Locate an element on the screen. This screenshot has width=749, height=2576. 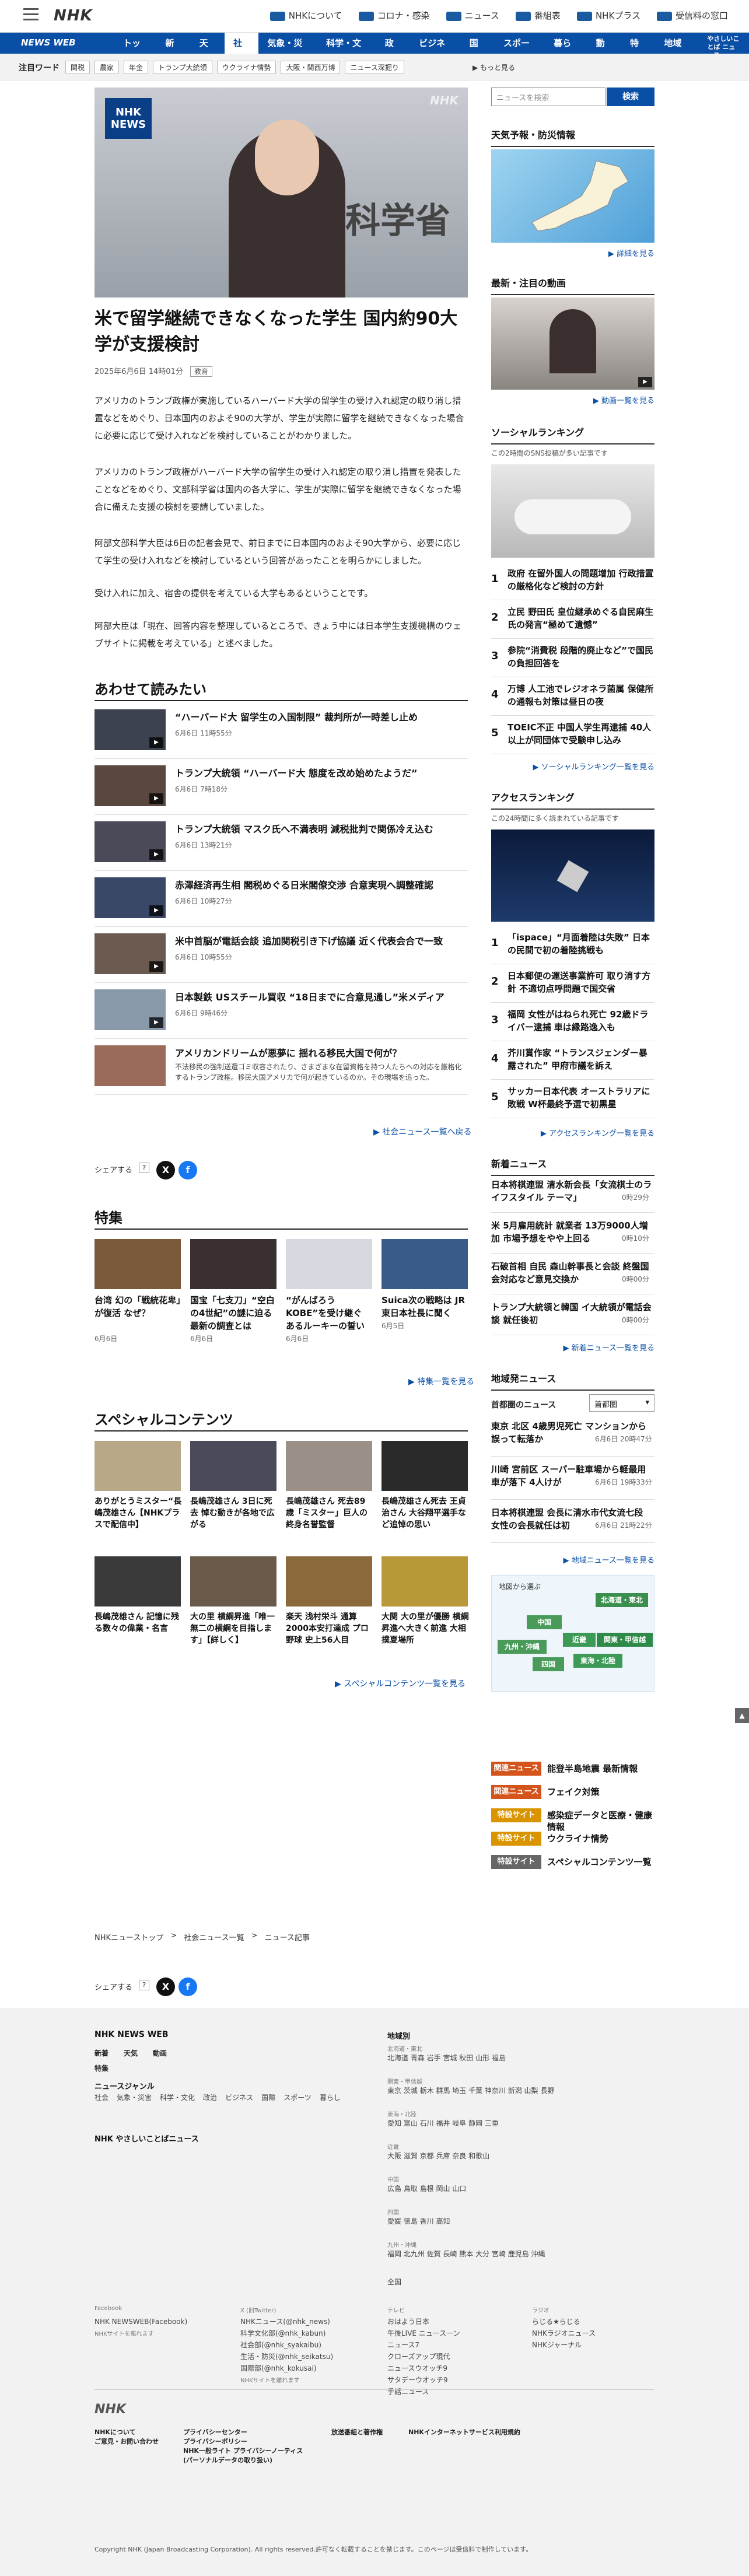
region-tokai-hokuriku: 東海・北陸 is located at coordinates (597, 1661).